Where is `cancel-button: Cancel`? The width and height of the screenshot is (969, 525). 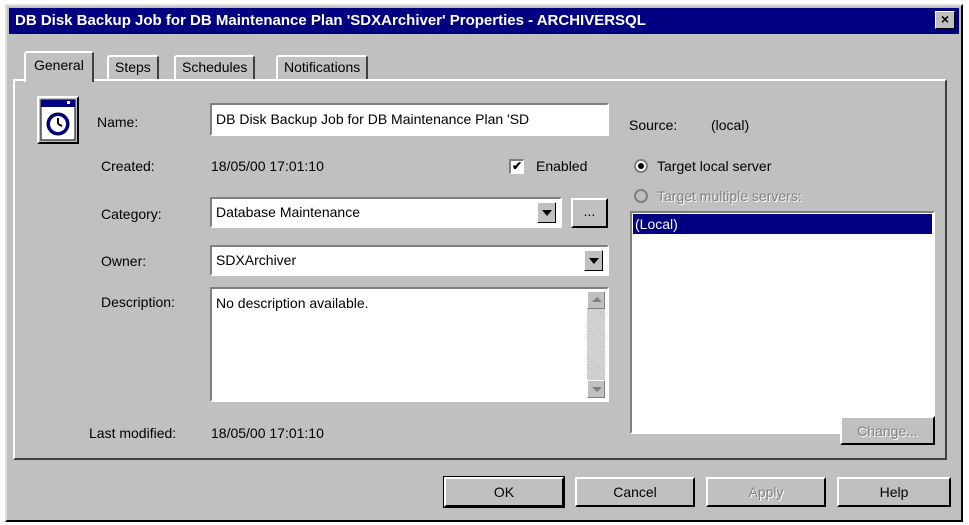 cancel-button: Cancel is located at coordinates (635, 492).